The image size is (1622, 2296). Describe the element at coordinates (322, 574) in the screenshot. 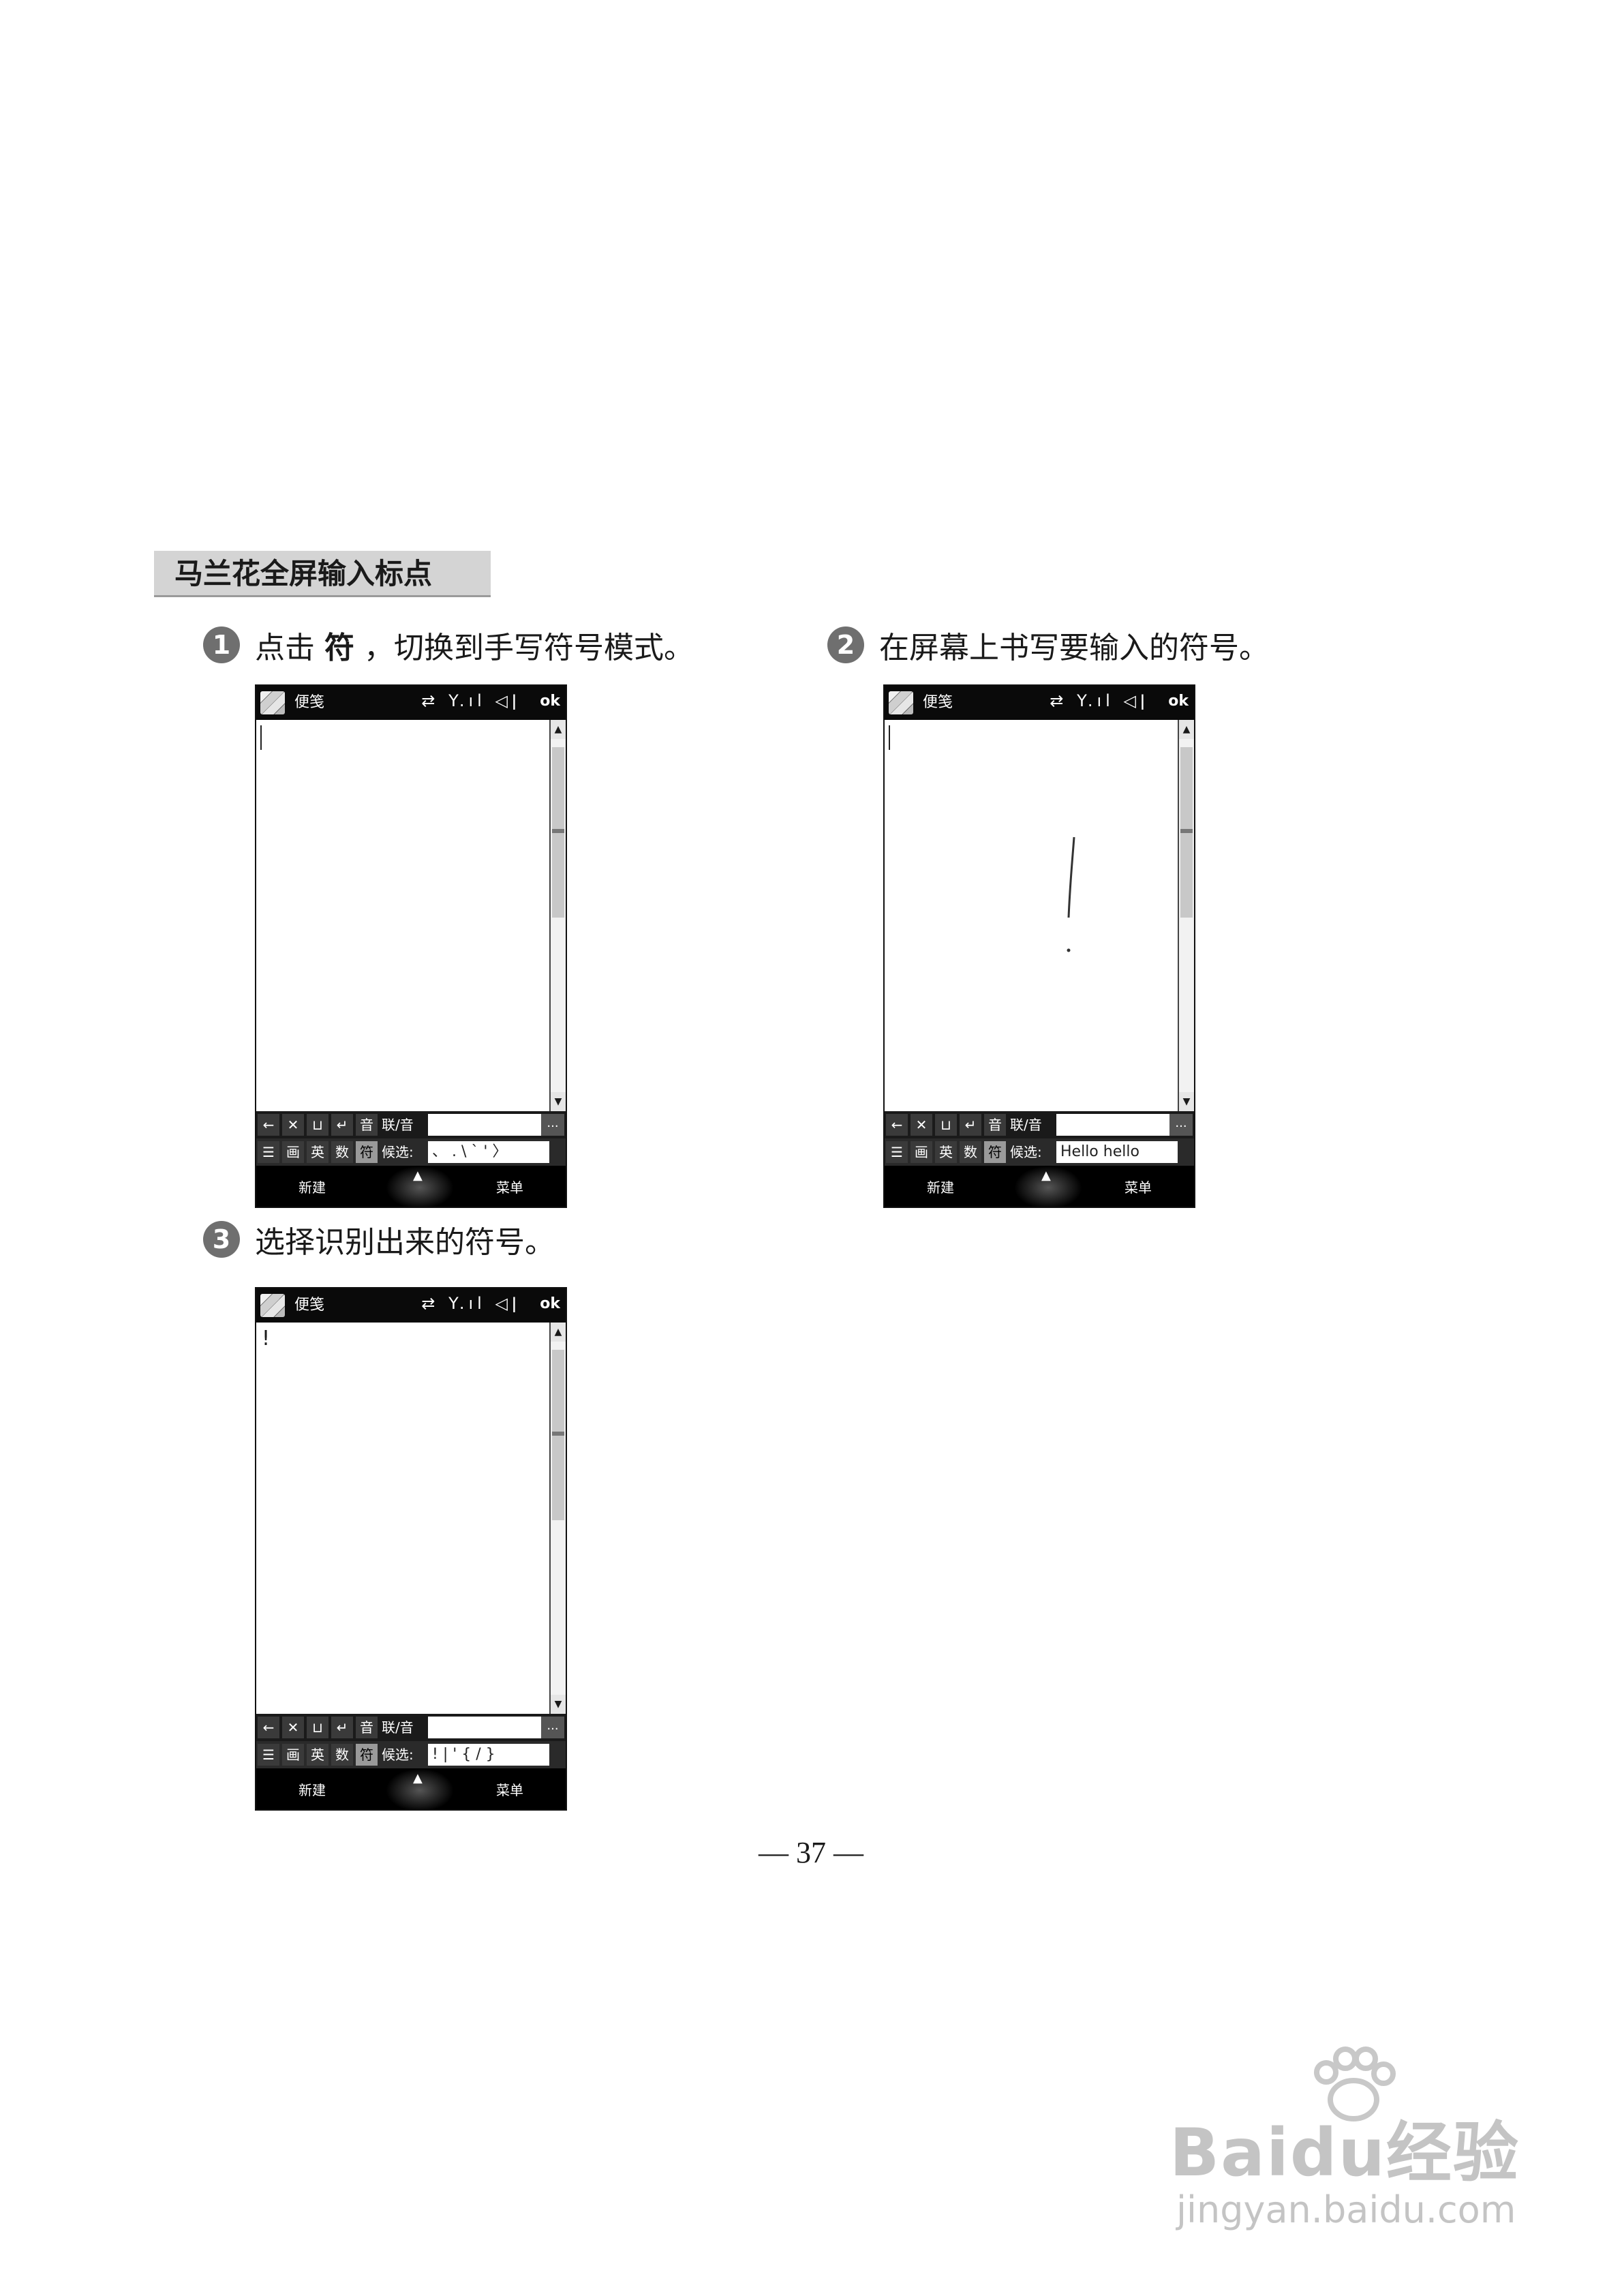

I see `section-header: 马兰花全屏输入标点` at that location.